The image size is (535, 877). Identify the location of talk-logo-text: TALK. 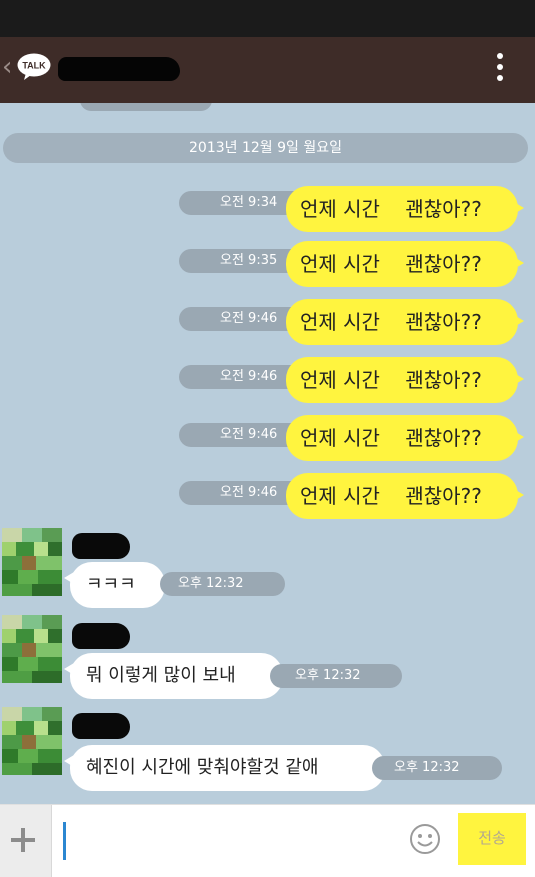
(34, 66).